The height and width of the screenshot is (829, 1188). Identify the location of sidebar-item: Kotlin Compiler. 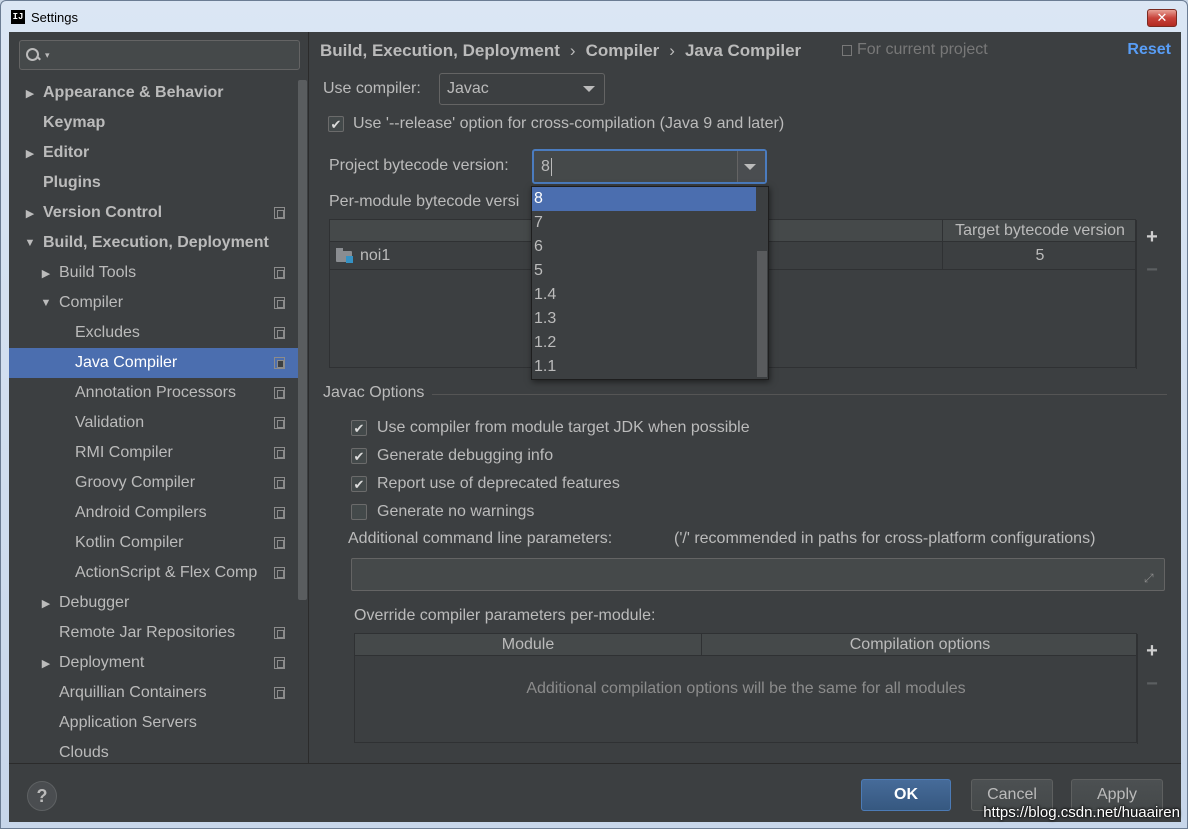
(154, 543).